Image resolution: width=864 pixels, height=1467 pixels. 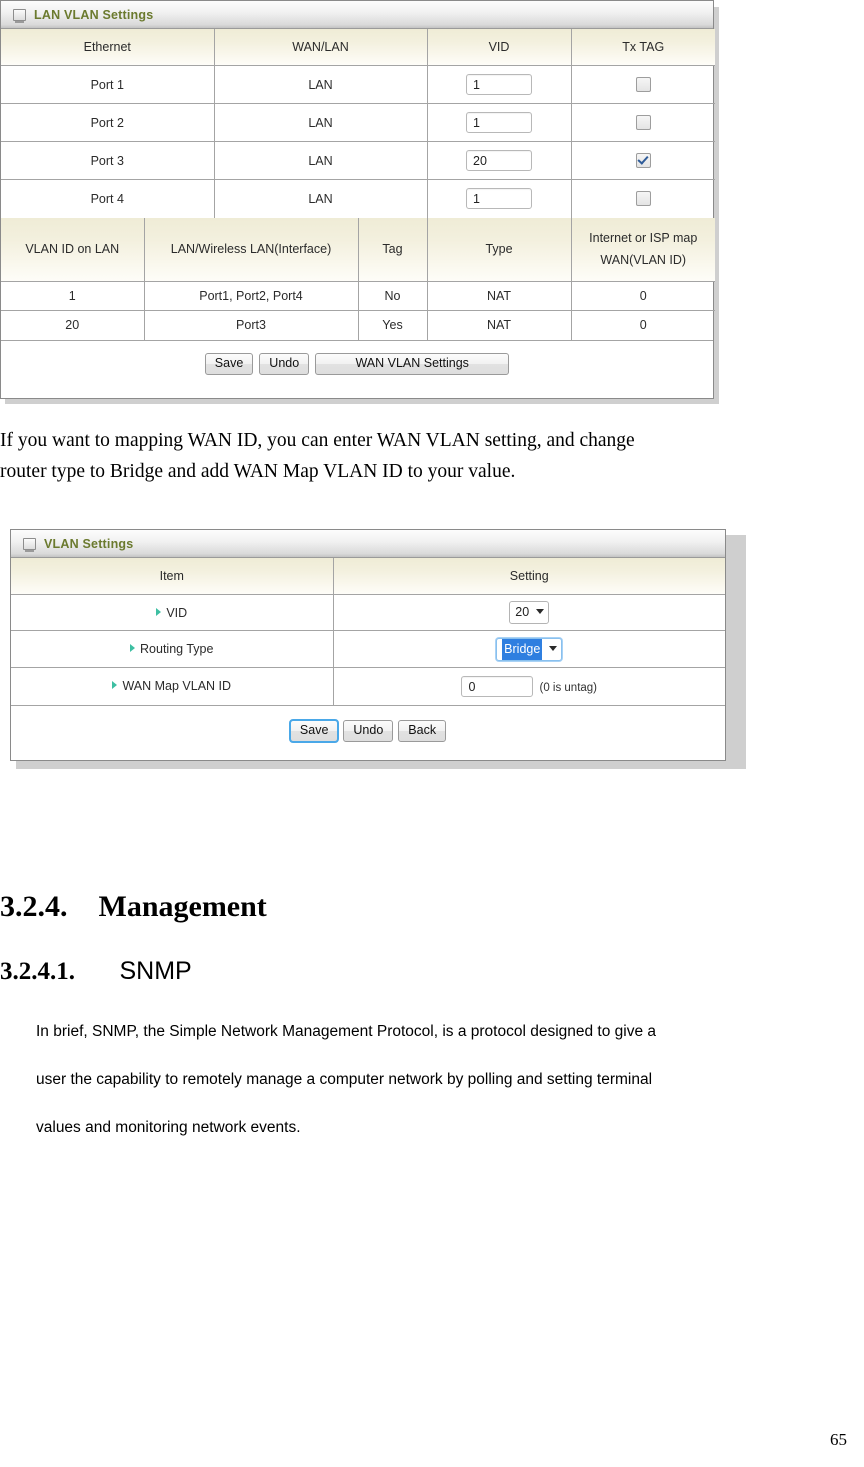 I want to click on table-row: 1 Port1, Port2, Port4 No NAT 0, so click(x=358, y=296).